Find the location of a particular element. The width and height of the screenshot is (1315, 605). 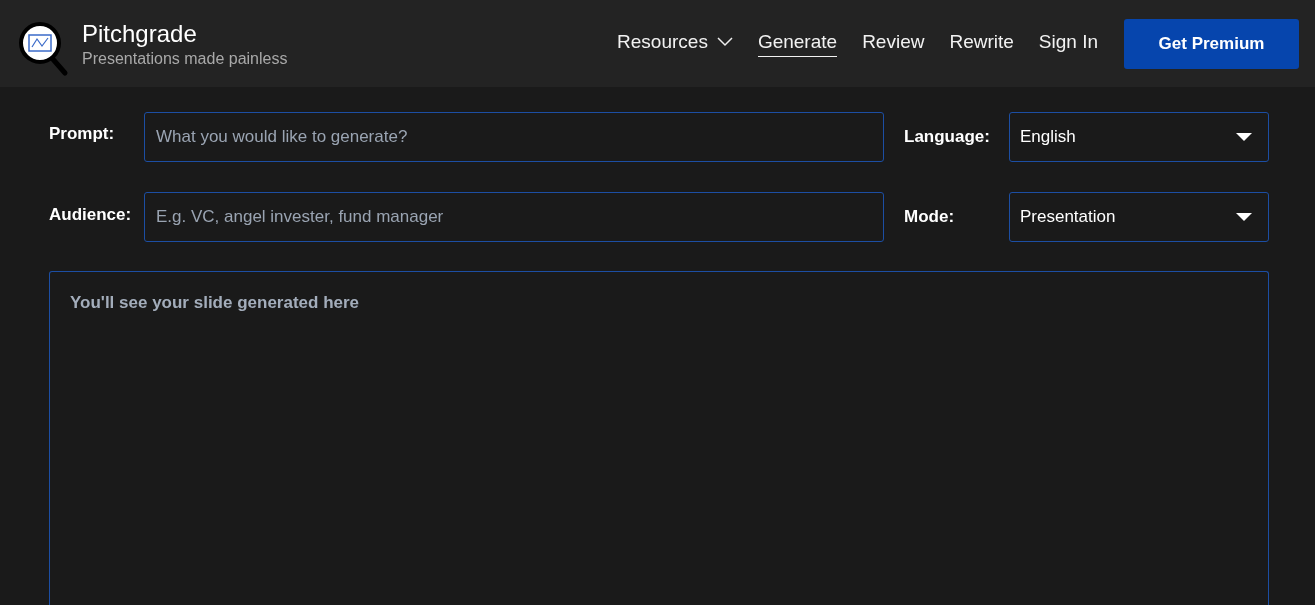

input-field: What you would like to generate? is located at coordinates (514, 137).